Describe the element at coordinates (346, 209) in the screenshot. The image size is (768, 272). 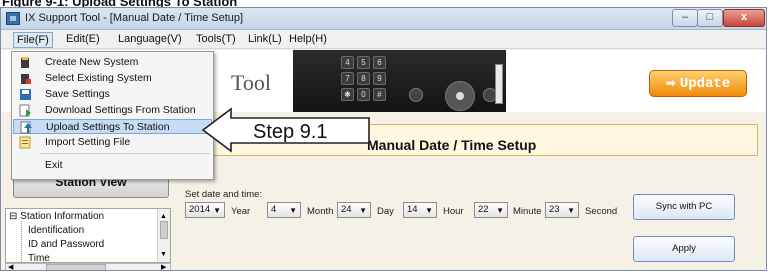
I see `day-value: 24` at that location.